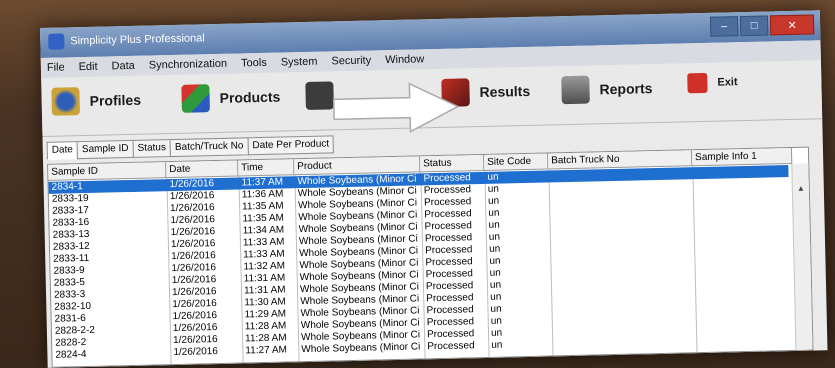 This screenshot has width=835, height=368. I want to click on instrument-icon, so click(319, 95).